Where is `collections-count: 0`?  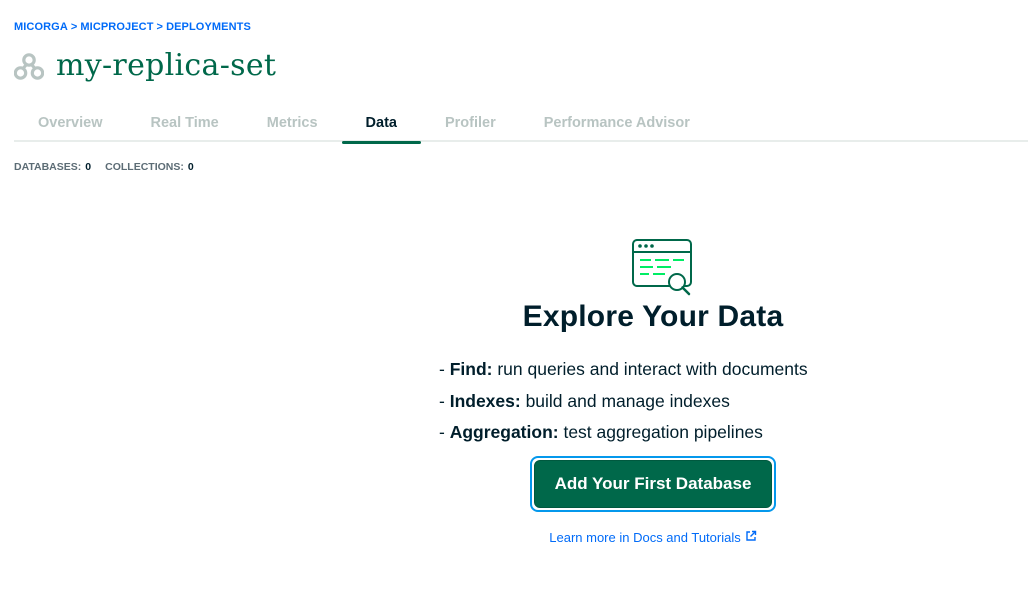
collections-count: 0 is located at coordinates (190, 167).